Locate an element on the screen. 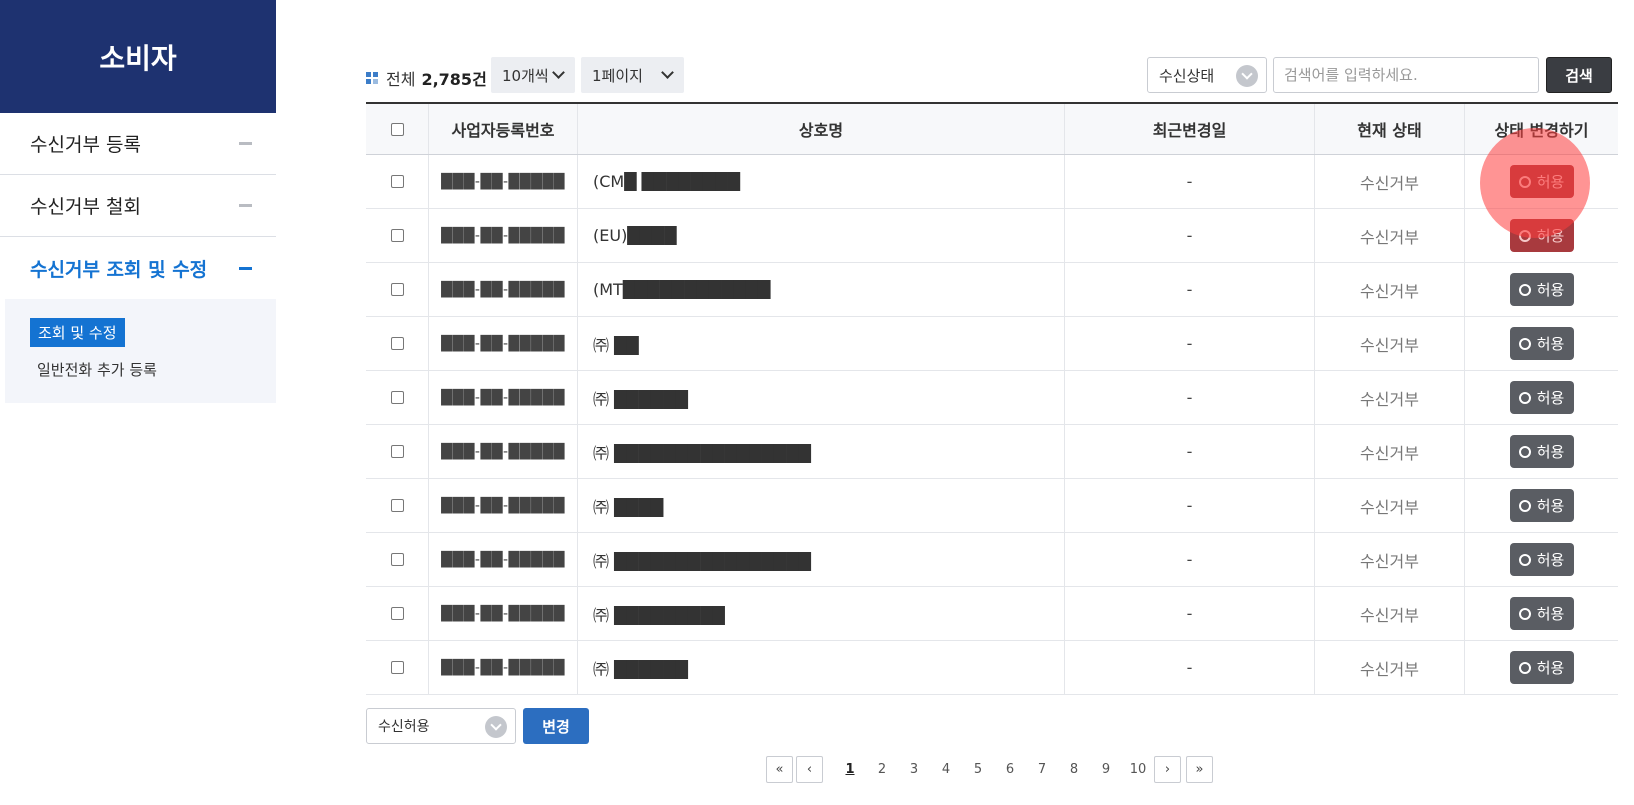 Image resolution: width=1634 pixels, height=805 pixels. sidebar-item-withdraw: 수신거부 철회 is located at coordinates (138, 206).